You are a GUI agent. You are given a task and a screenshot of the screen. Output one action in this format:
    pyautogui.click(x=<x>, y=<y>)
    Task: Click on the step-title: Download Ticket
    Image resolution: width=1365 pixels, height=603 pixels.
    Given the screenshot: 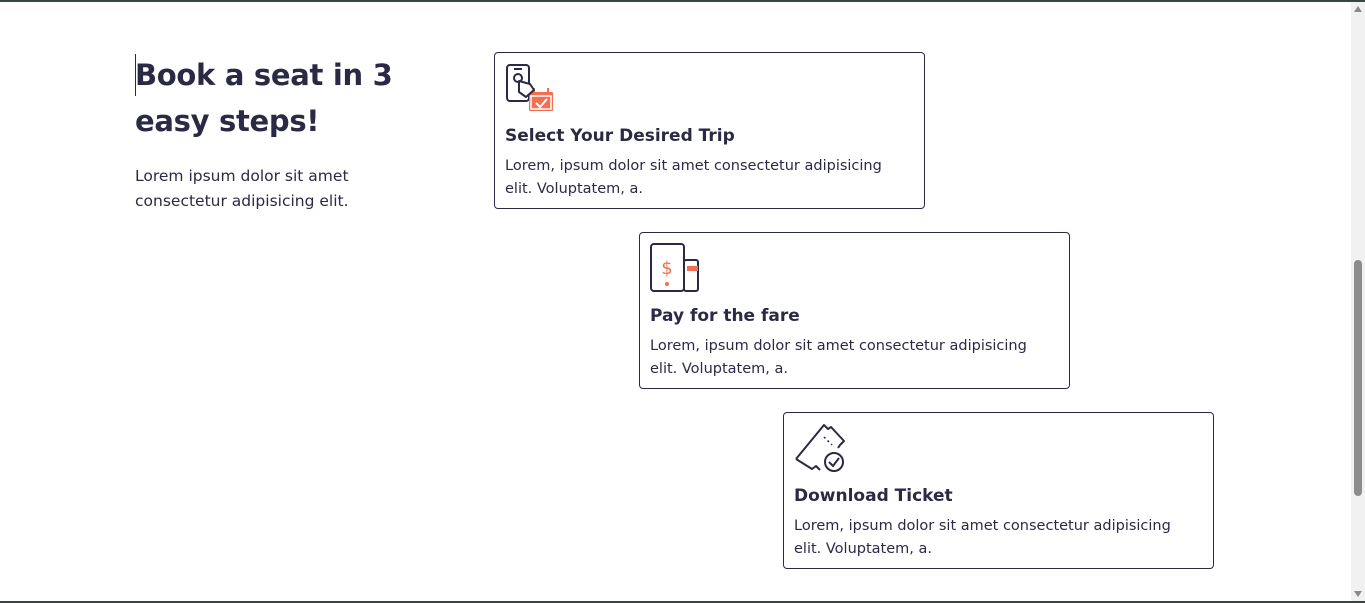 What is the action you would take?
    pyautogui.click(x=873, y=496)
    